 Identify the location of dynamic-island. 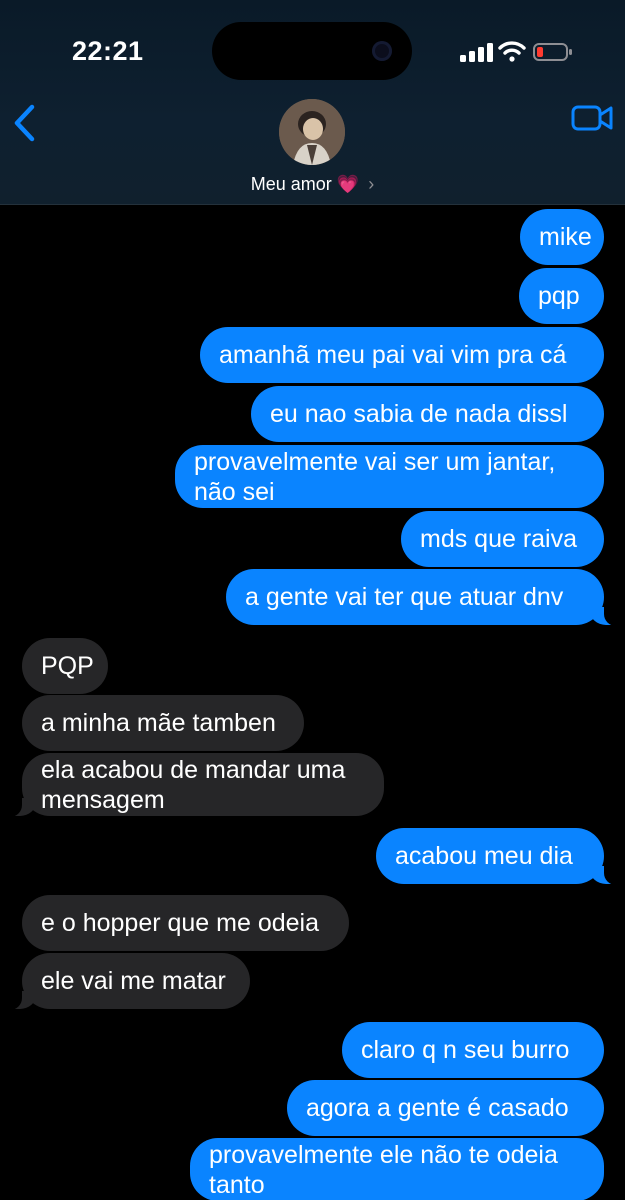
(312, 51).